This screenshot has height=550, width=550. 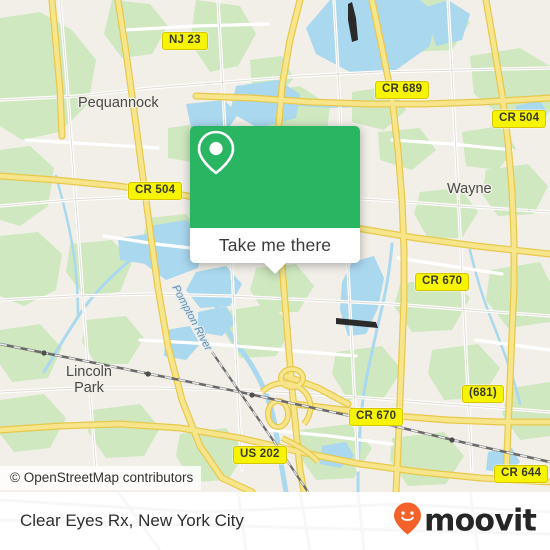 What do you see at coordinates (249, 166) in the screenshot?
I see `map-pin-icon` at bounding box center [249, 166].